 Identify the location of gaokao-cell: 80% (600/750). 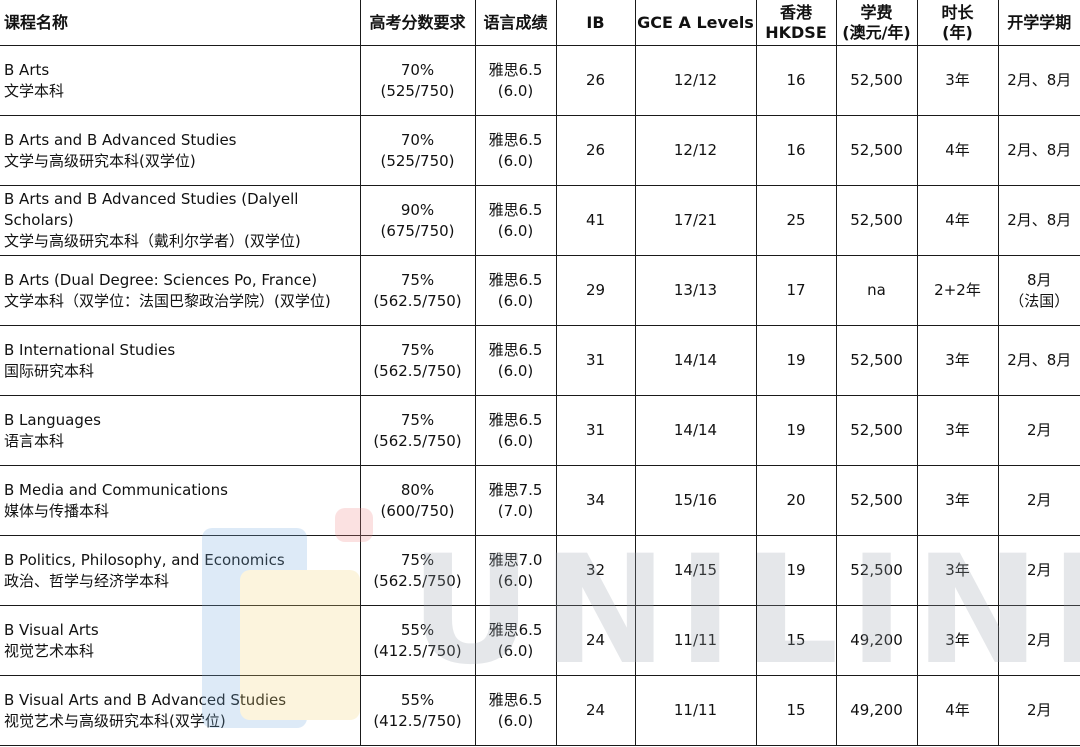
(418, 500).